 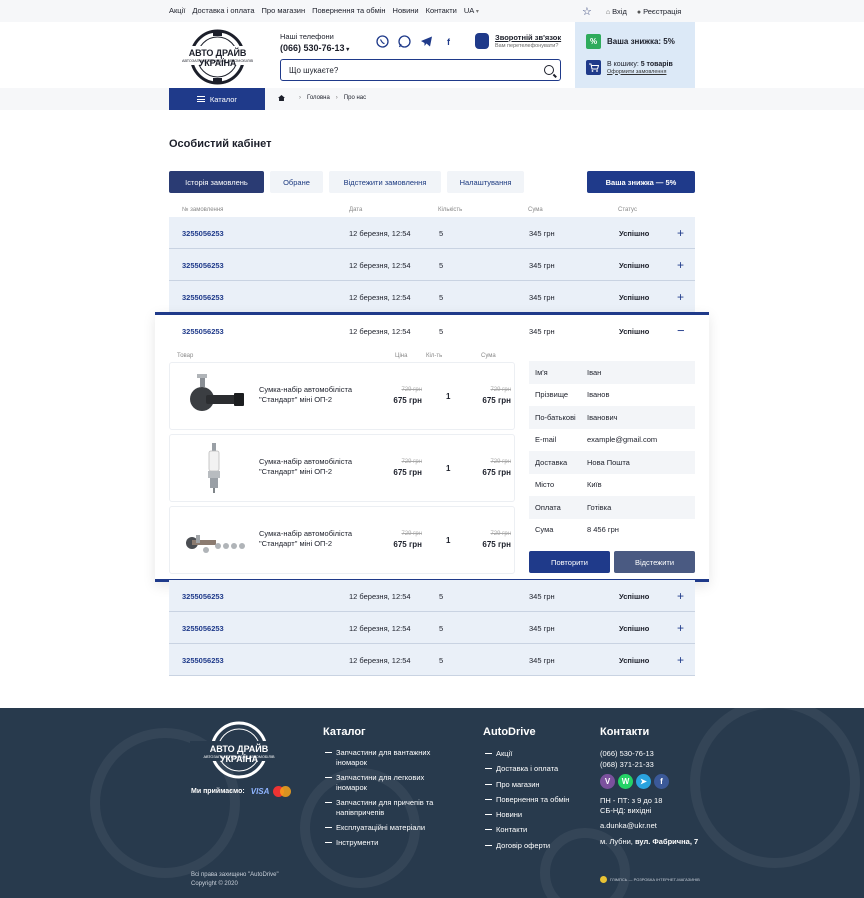 I want to click on breadcrumb-home: Головна, so click(x=318, y=98).